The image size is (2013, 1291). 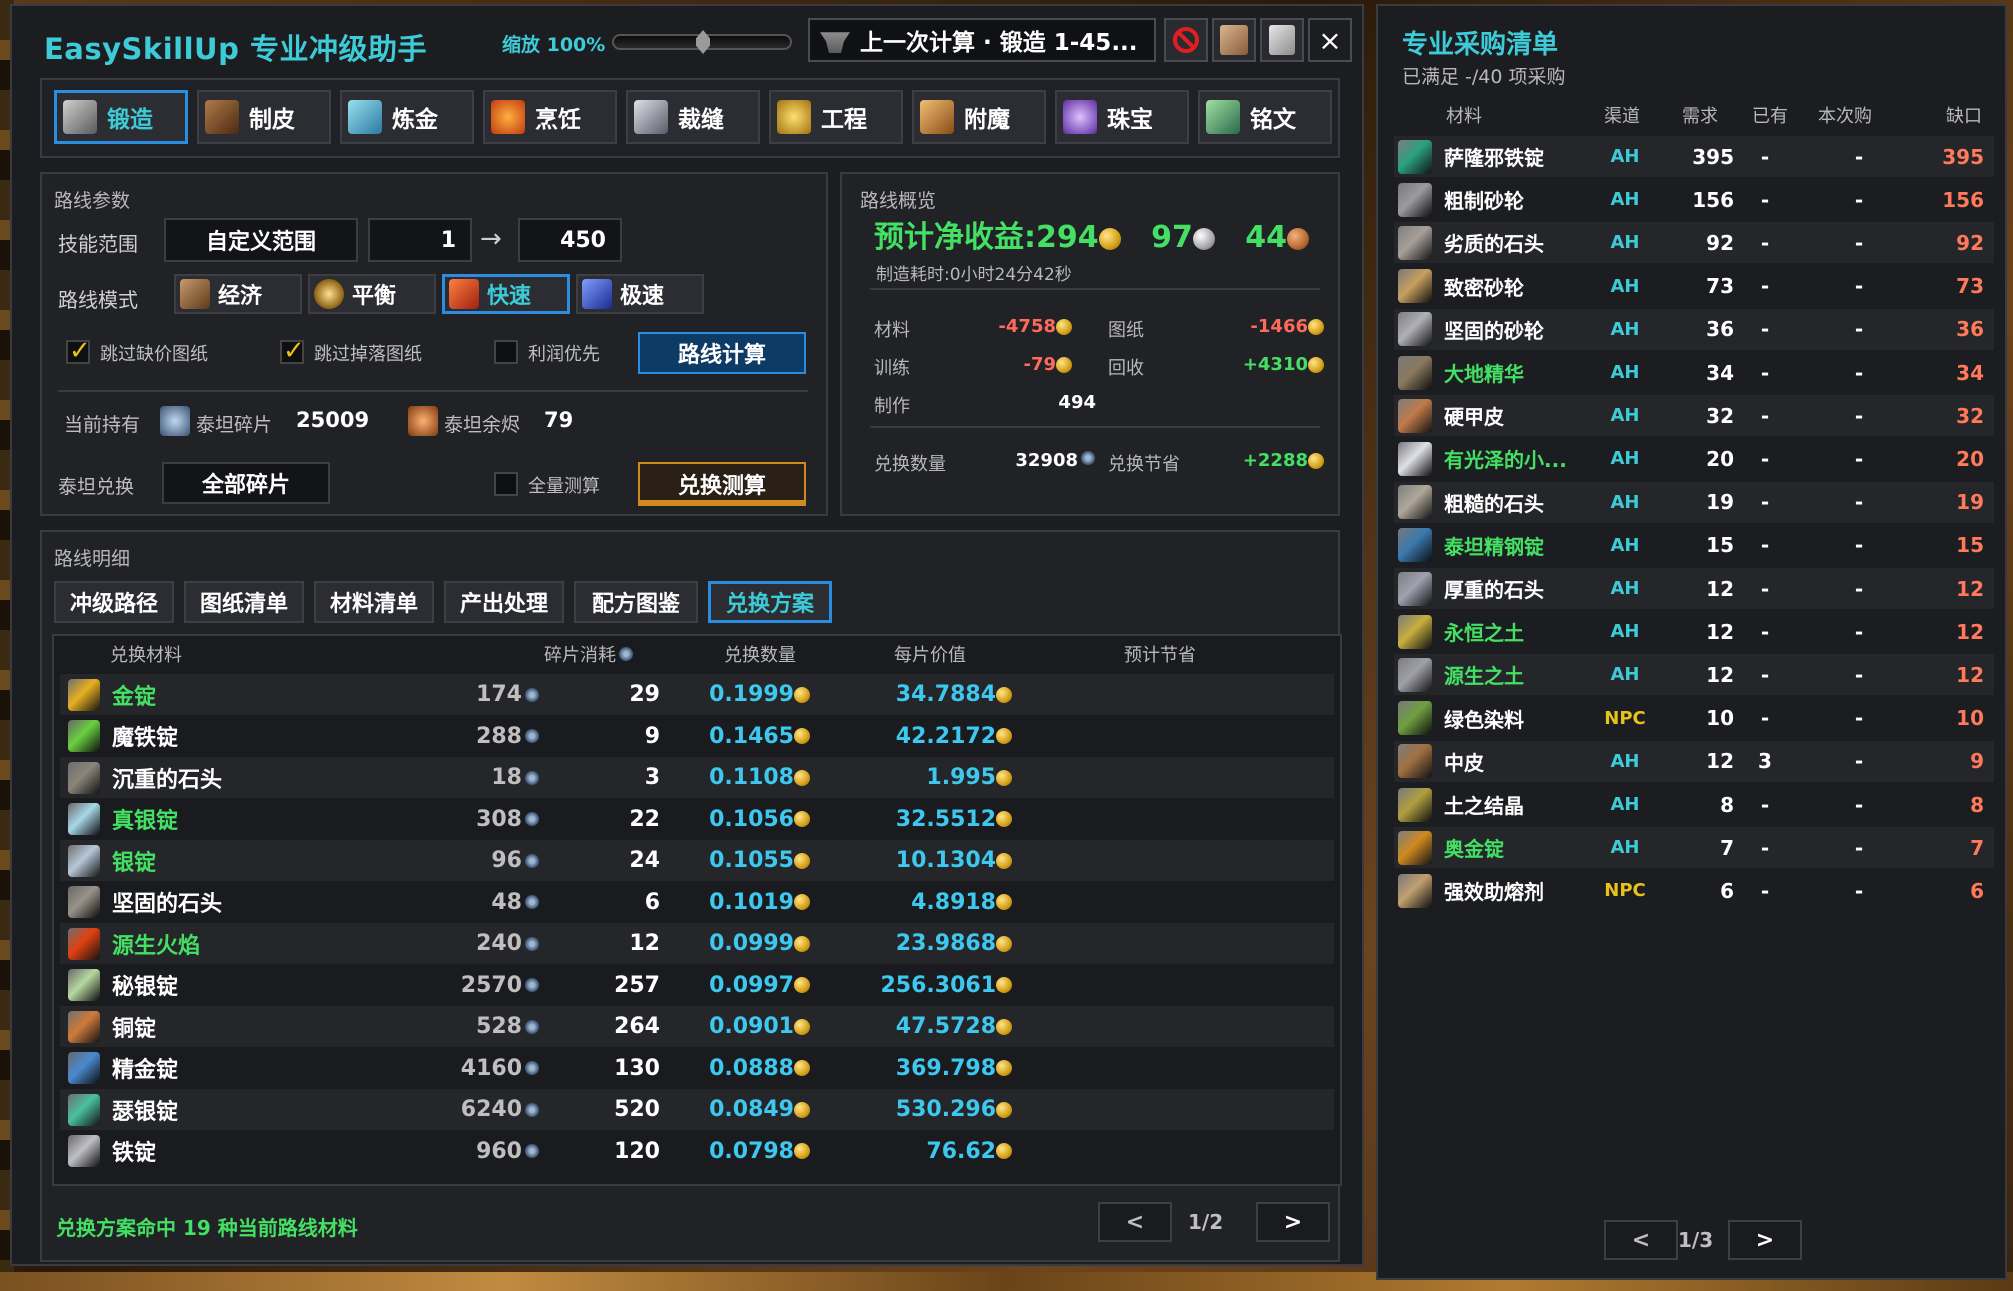 I want to click on tab-alchemy: 炼金, so click(x=407, y=117).